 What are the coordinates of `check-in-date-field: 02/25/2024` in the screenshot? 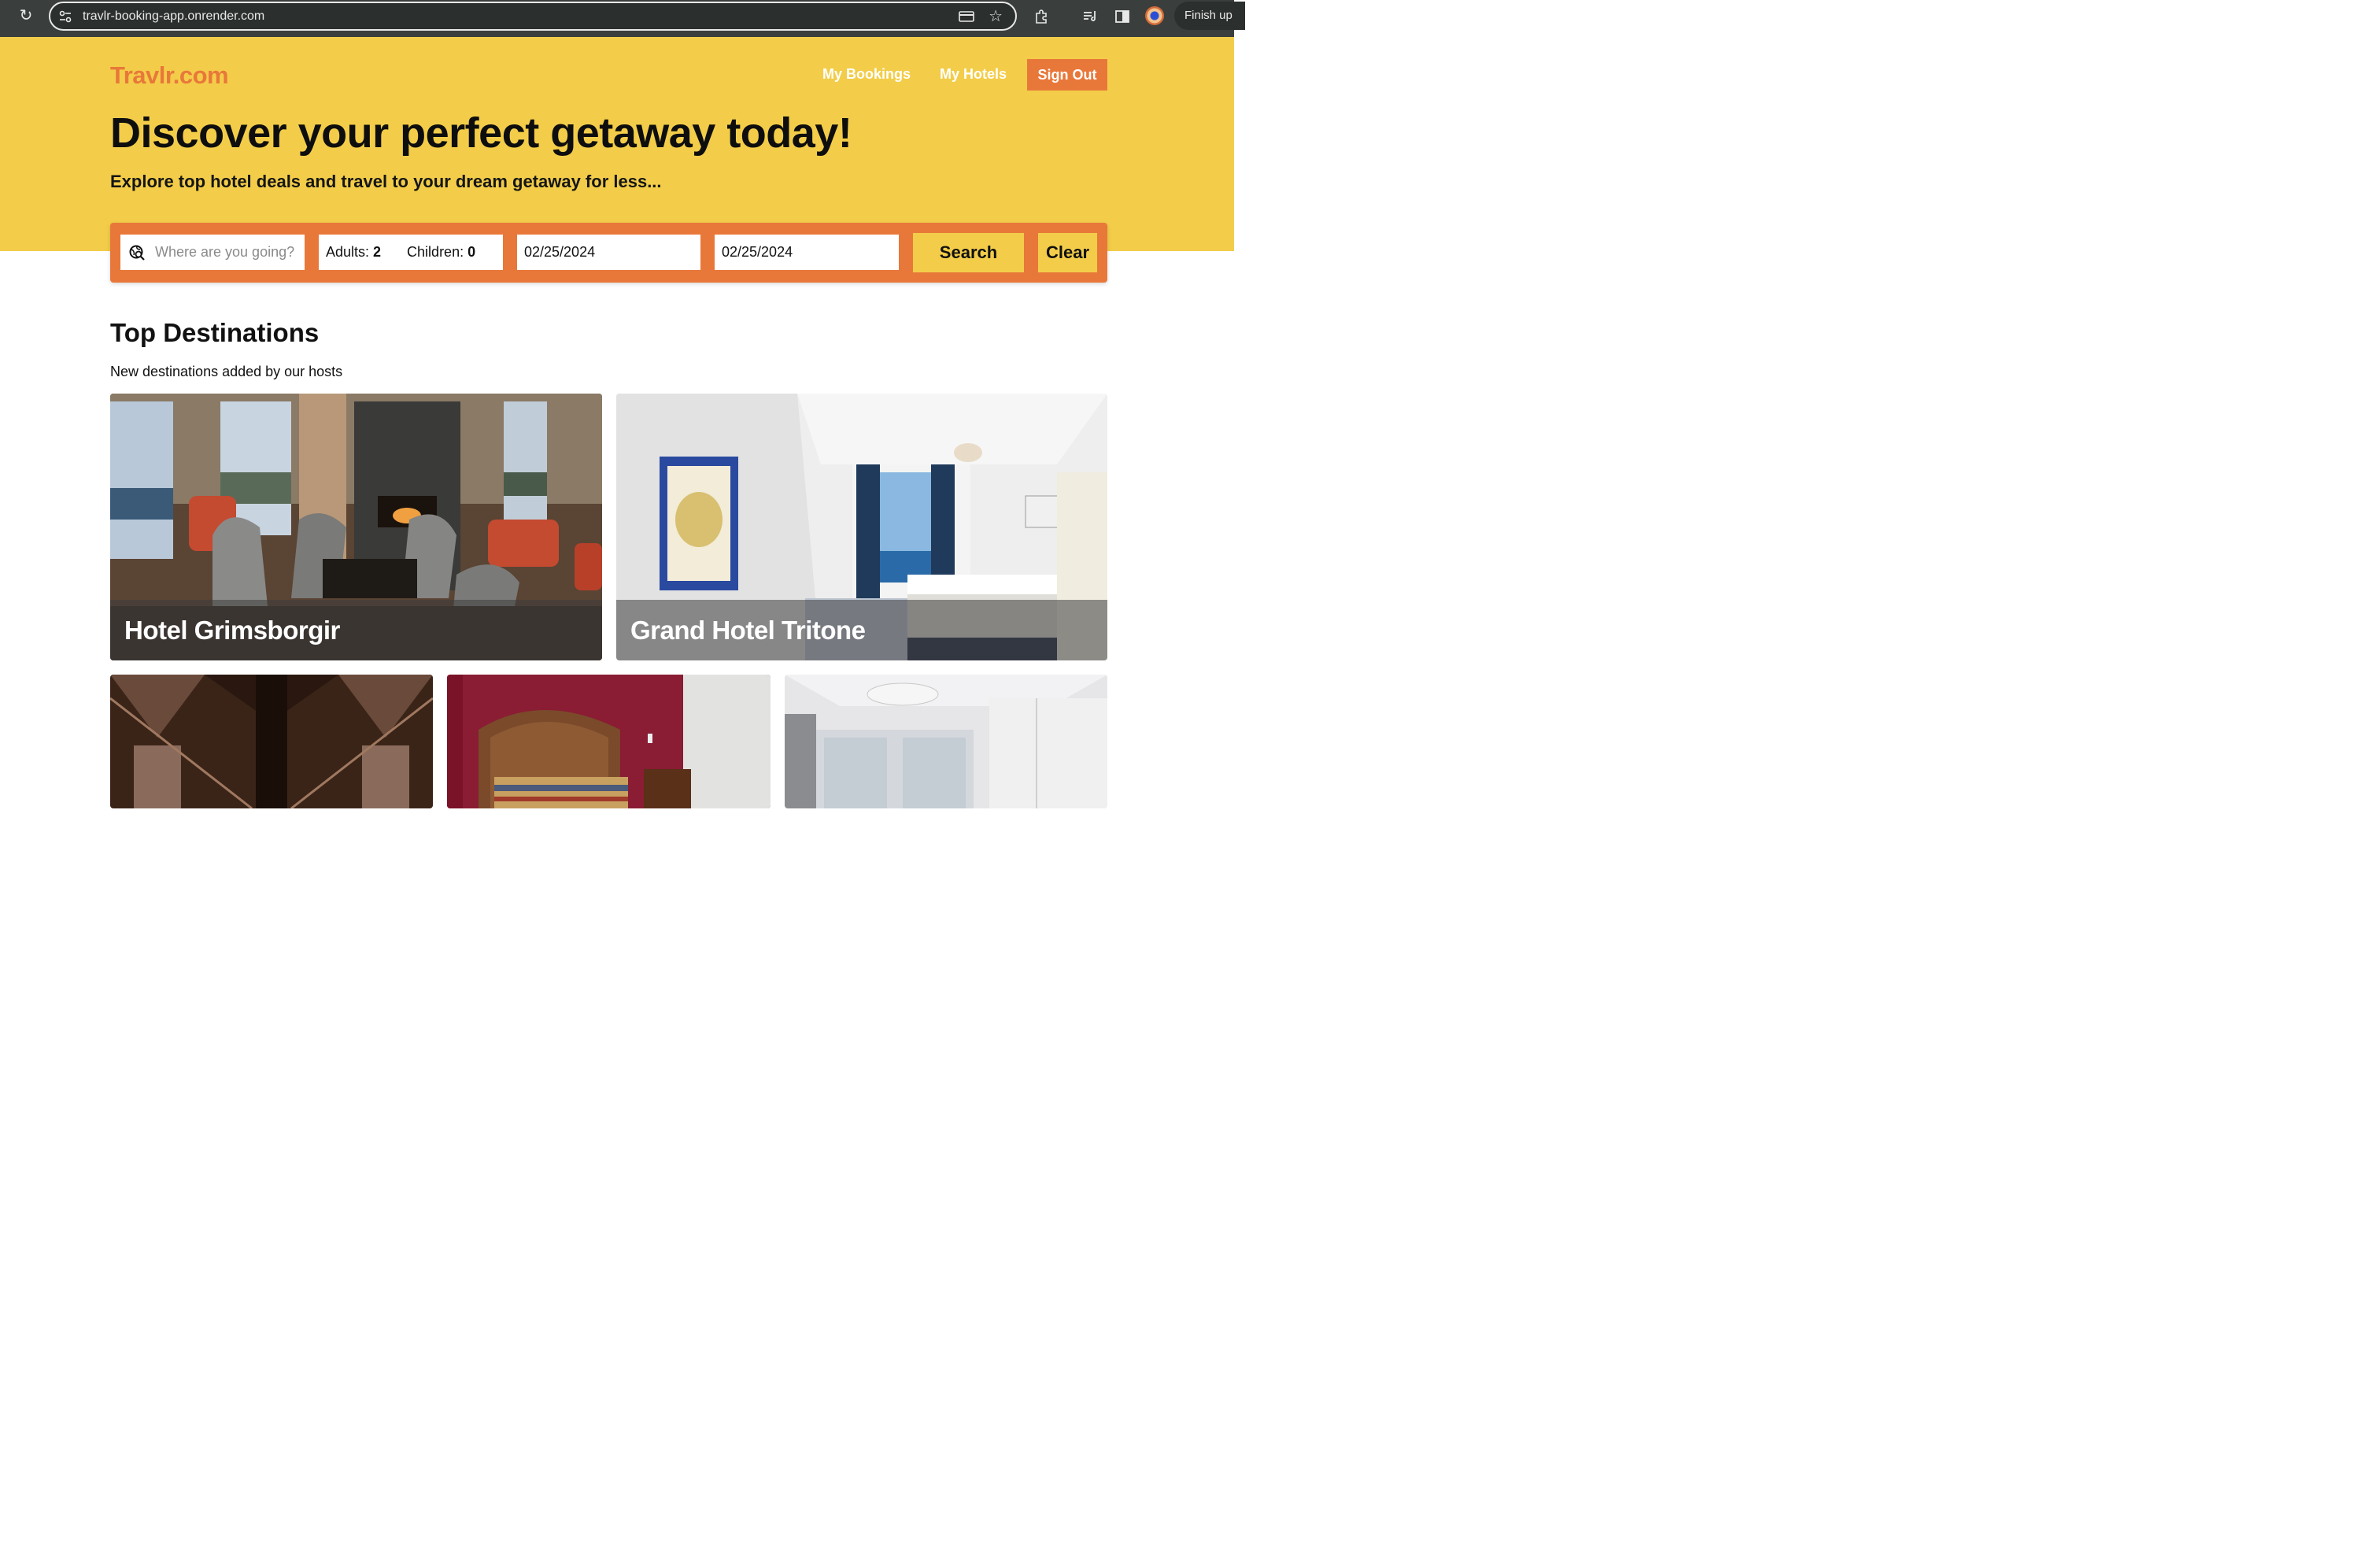 It's located at (608, 253).